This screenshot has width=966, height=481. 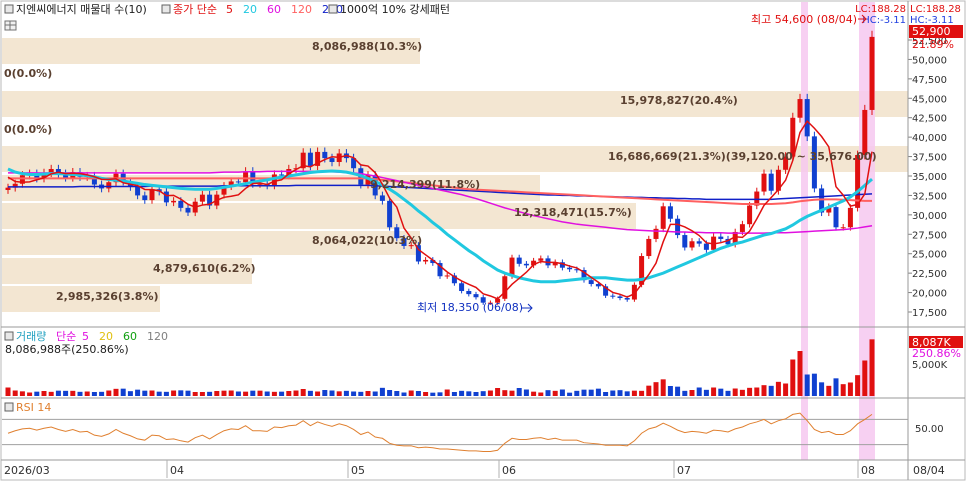 What do you see at coordinates (684, 470) in the screenshot?
I see `x-axis-label: 07` at bounding box center [684, 470].